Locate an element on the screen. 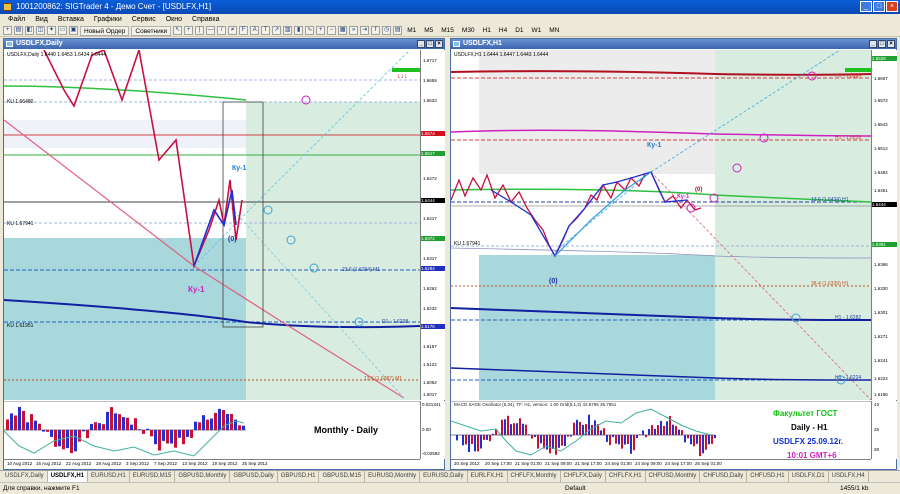  tab-eurusd-monthly: EURUSD,Monthly is located at coordinates (393, 476).